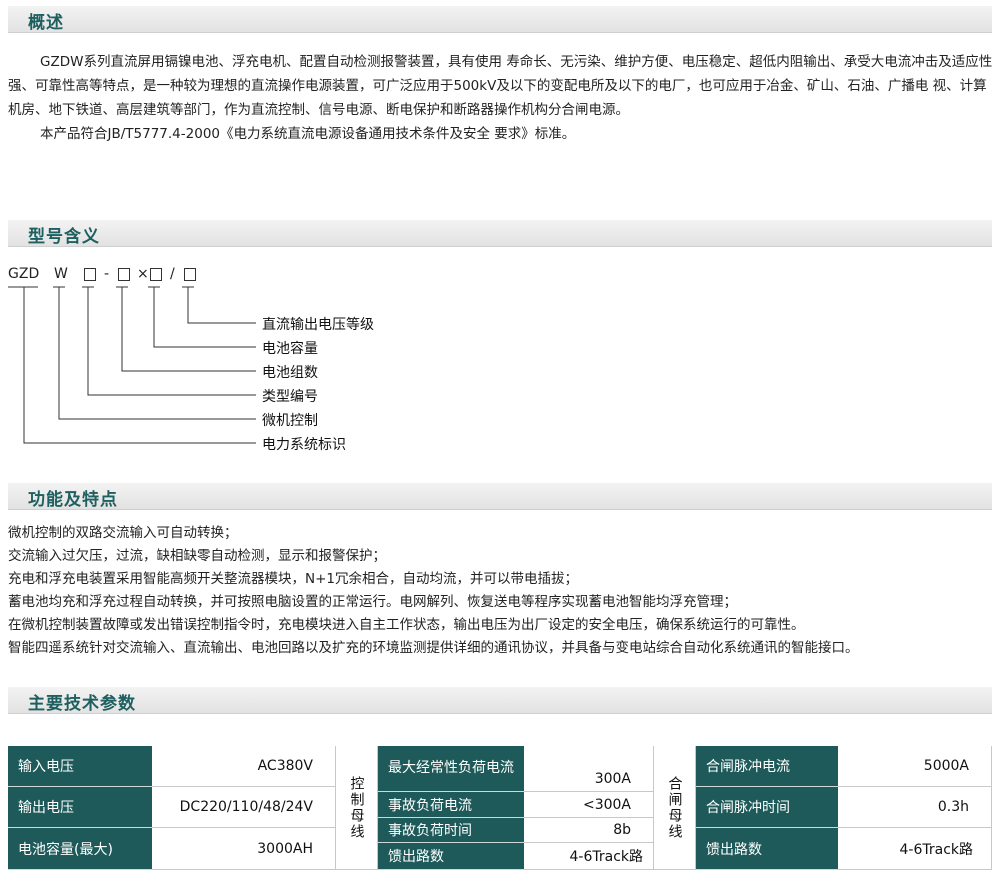 The image size is (1000, 884). Describe the element at coordinates (500, 496) in the screenshot. I see `section-header-features: 功能及特点` at that location.